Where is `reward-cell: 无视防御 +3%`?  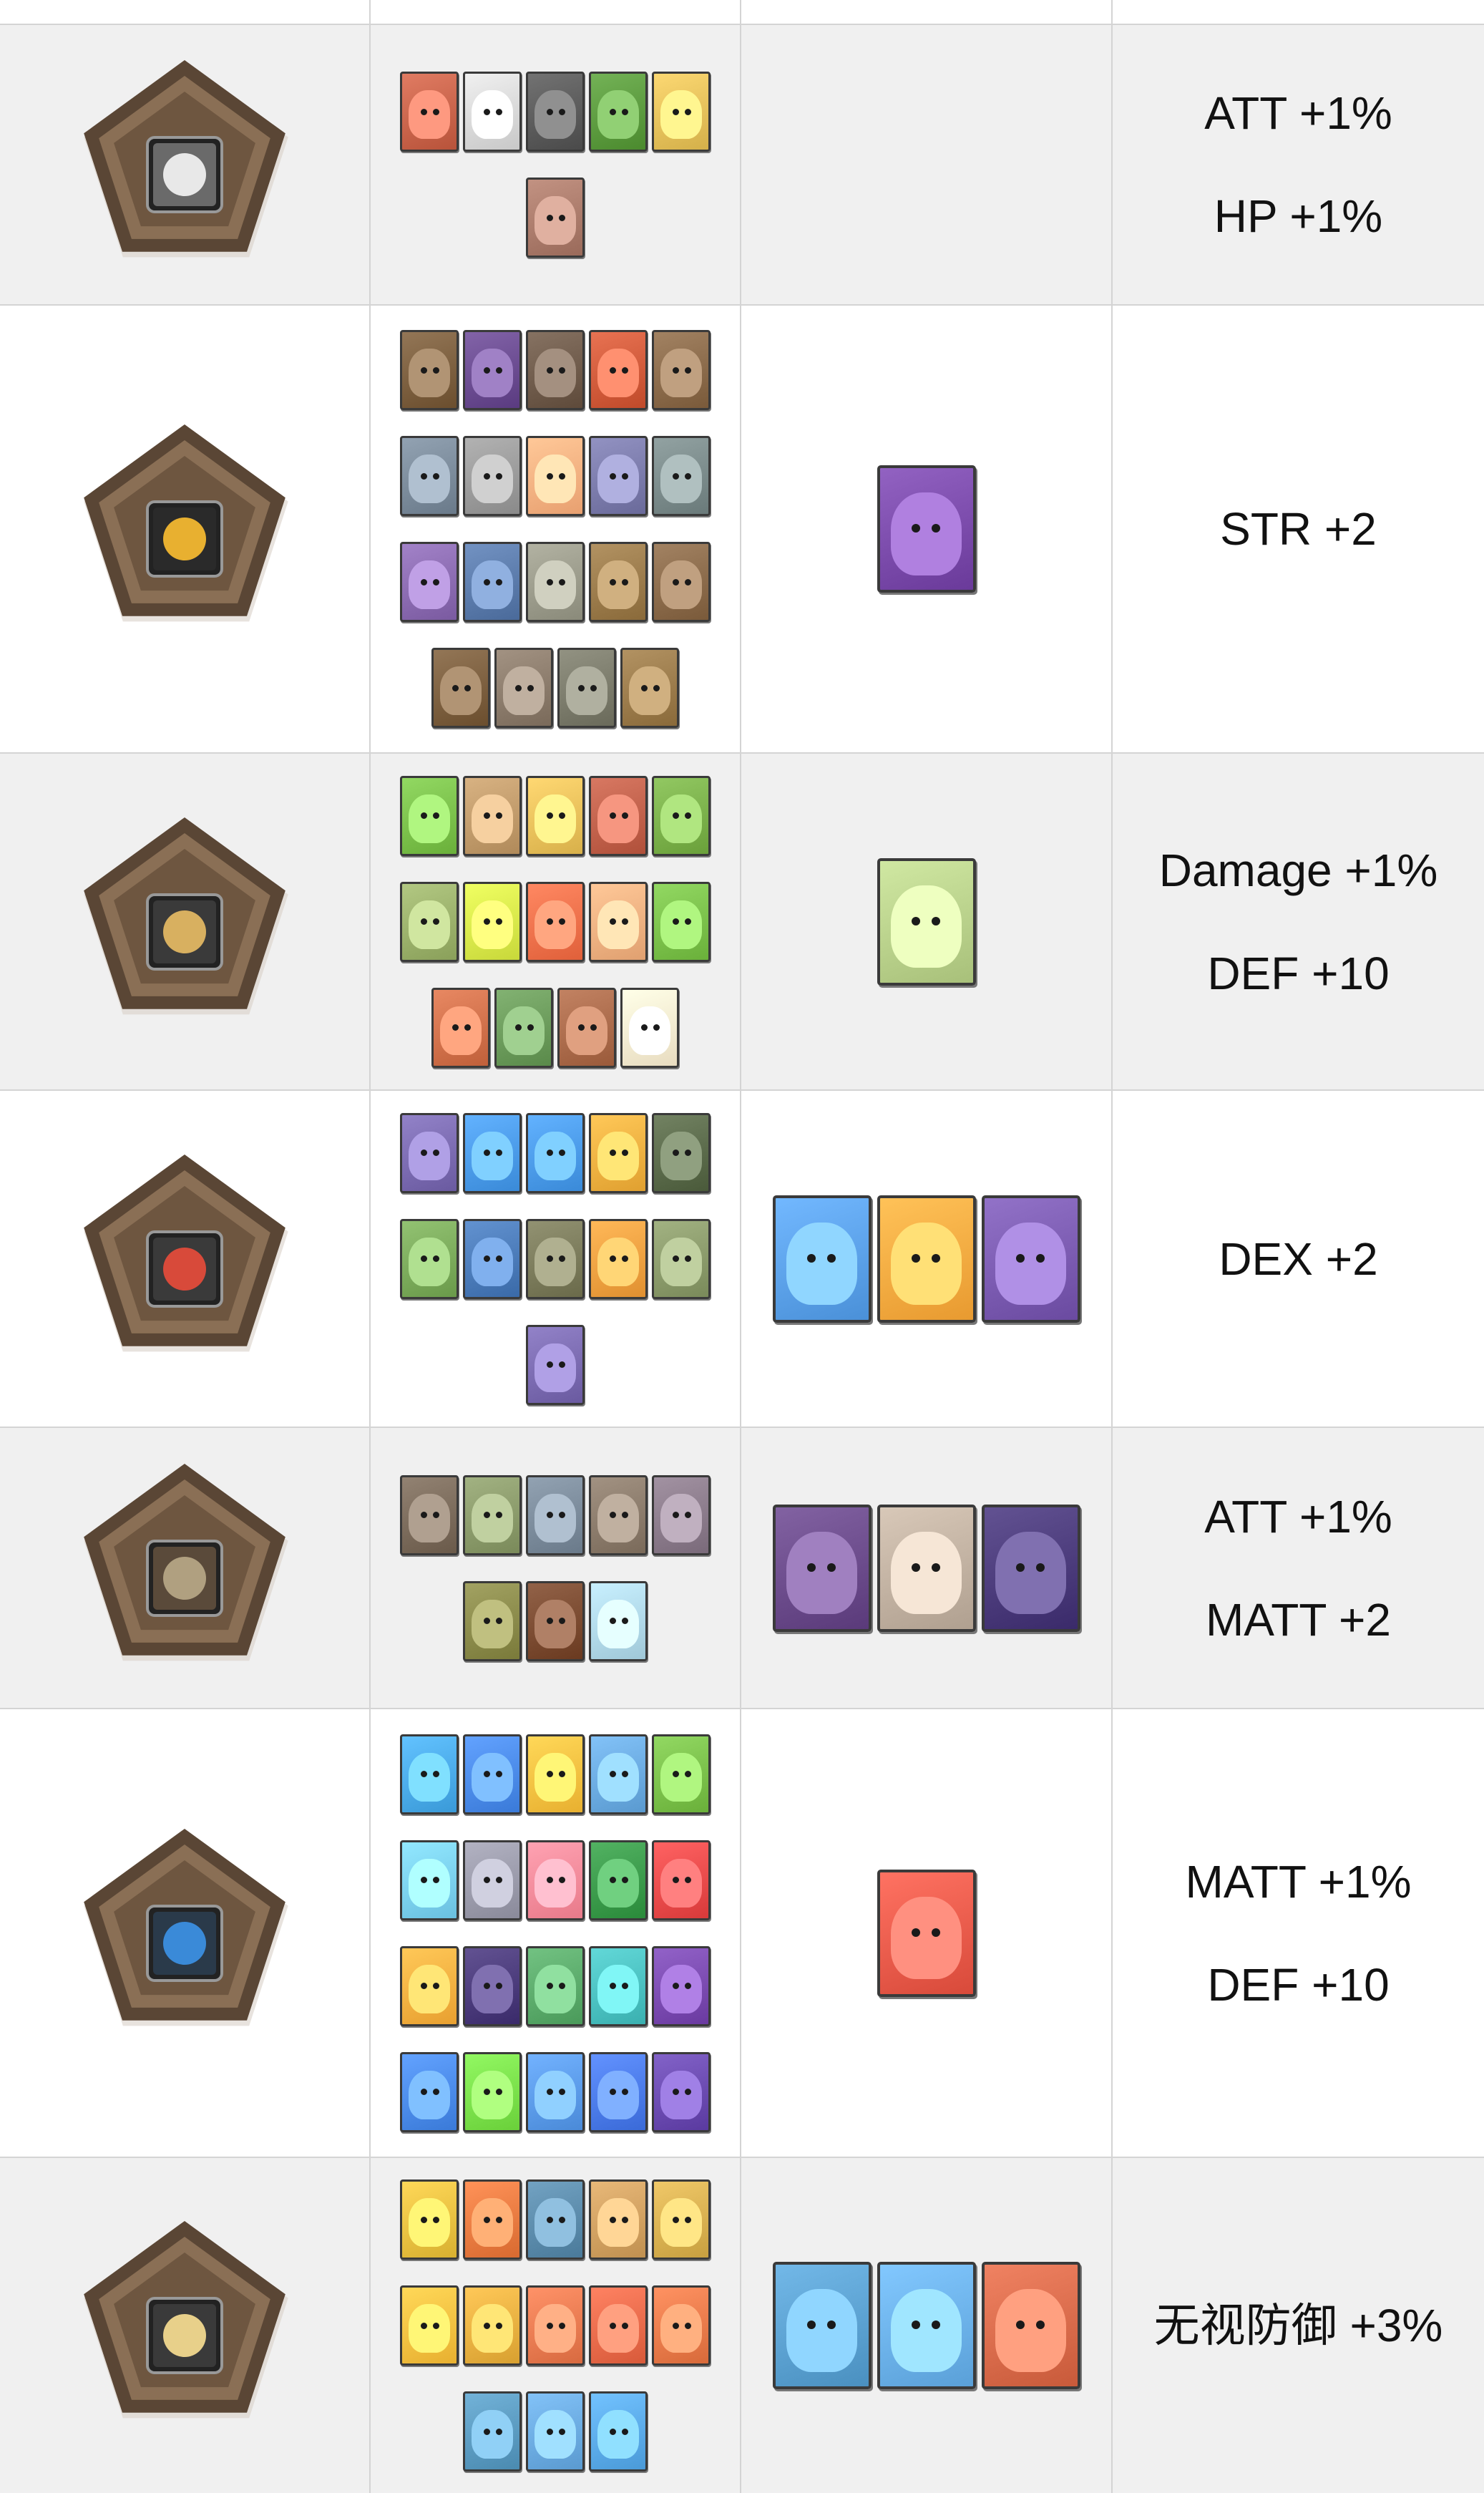 reward-cell: 无视防御 +3% is located at coordinates (1298, 2326).